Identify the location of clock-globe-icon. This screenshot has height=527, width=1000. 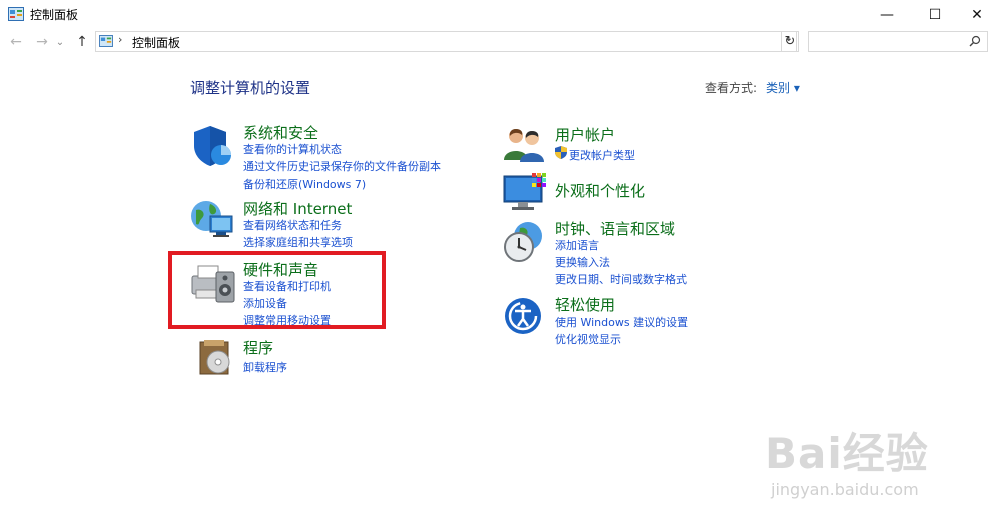
(524, 242).